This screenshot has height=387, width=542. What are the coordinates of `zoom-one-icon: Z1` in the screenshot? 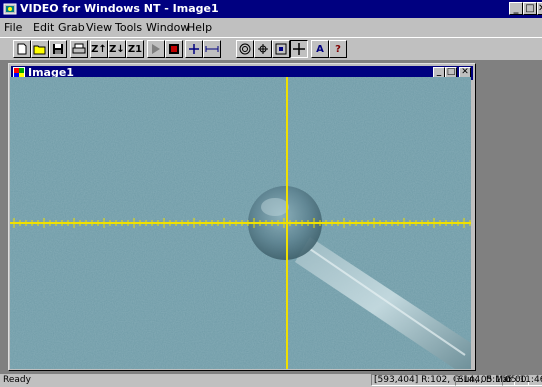 It's located at (135, 49).